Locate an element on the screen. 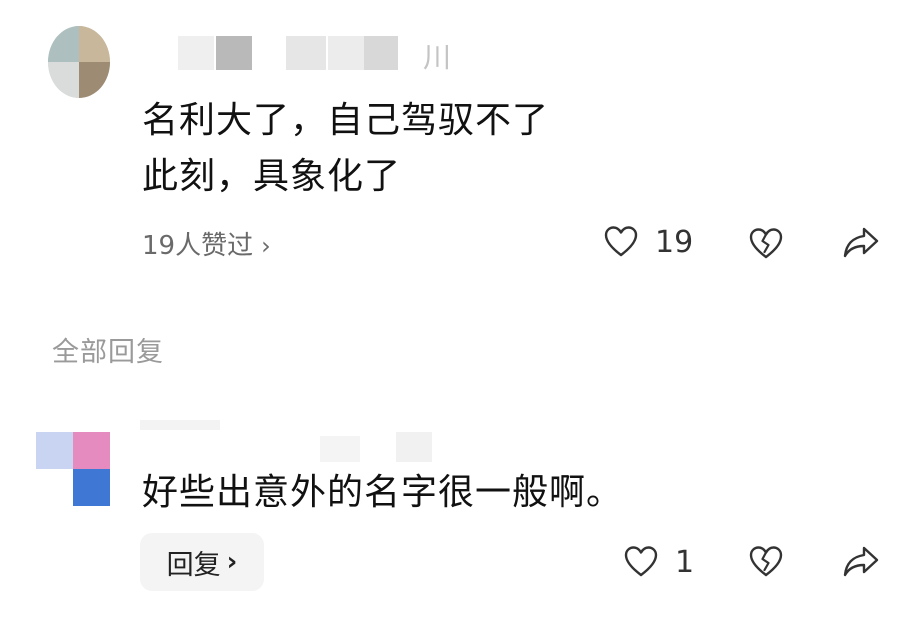 The height and width of the screenshot is (618, 924). like-button: 1 is located at coordinates (658, 562).